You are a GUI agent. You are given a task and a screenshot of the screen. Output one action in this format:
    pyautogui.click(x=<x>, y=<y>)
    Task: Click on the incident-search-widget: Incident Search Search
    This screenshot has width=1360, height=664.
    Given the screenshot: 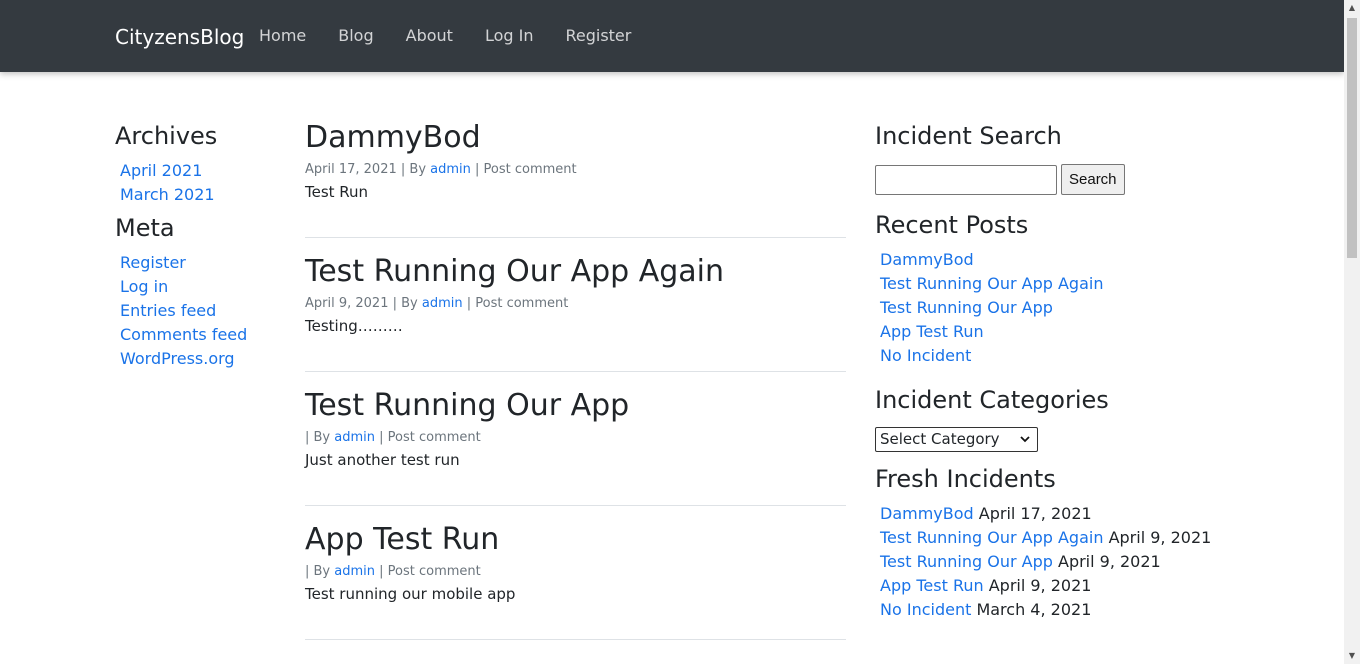 What is the action you would take?
    pyautogui.click(x=1050, y=157)
    